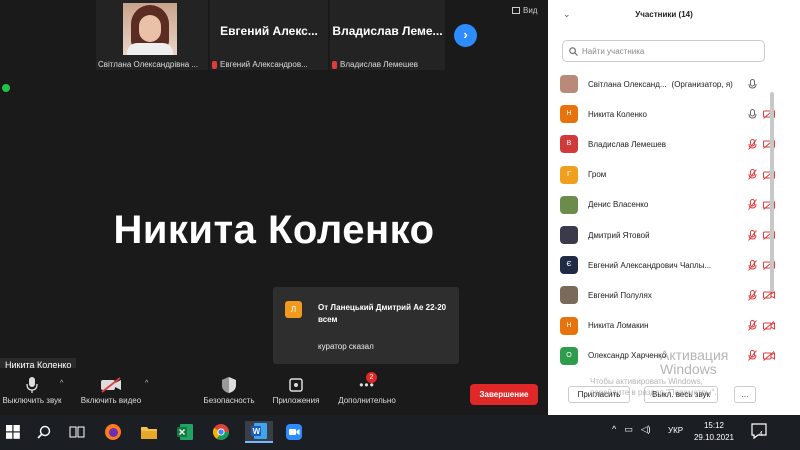 The height and width of the screenshot is (450, 800). I want to click on recording-status-dot, so click(6, 88).